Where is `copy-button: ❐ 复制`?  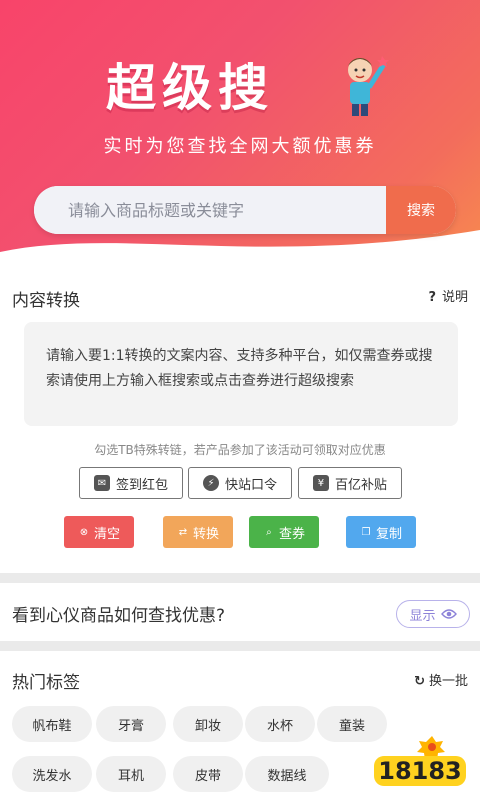 copy-button: ❐ 复制 is located at coordinates (381, 532).